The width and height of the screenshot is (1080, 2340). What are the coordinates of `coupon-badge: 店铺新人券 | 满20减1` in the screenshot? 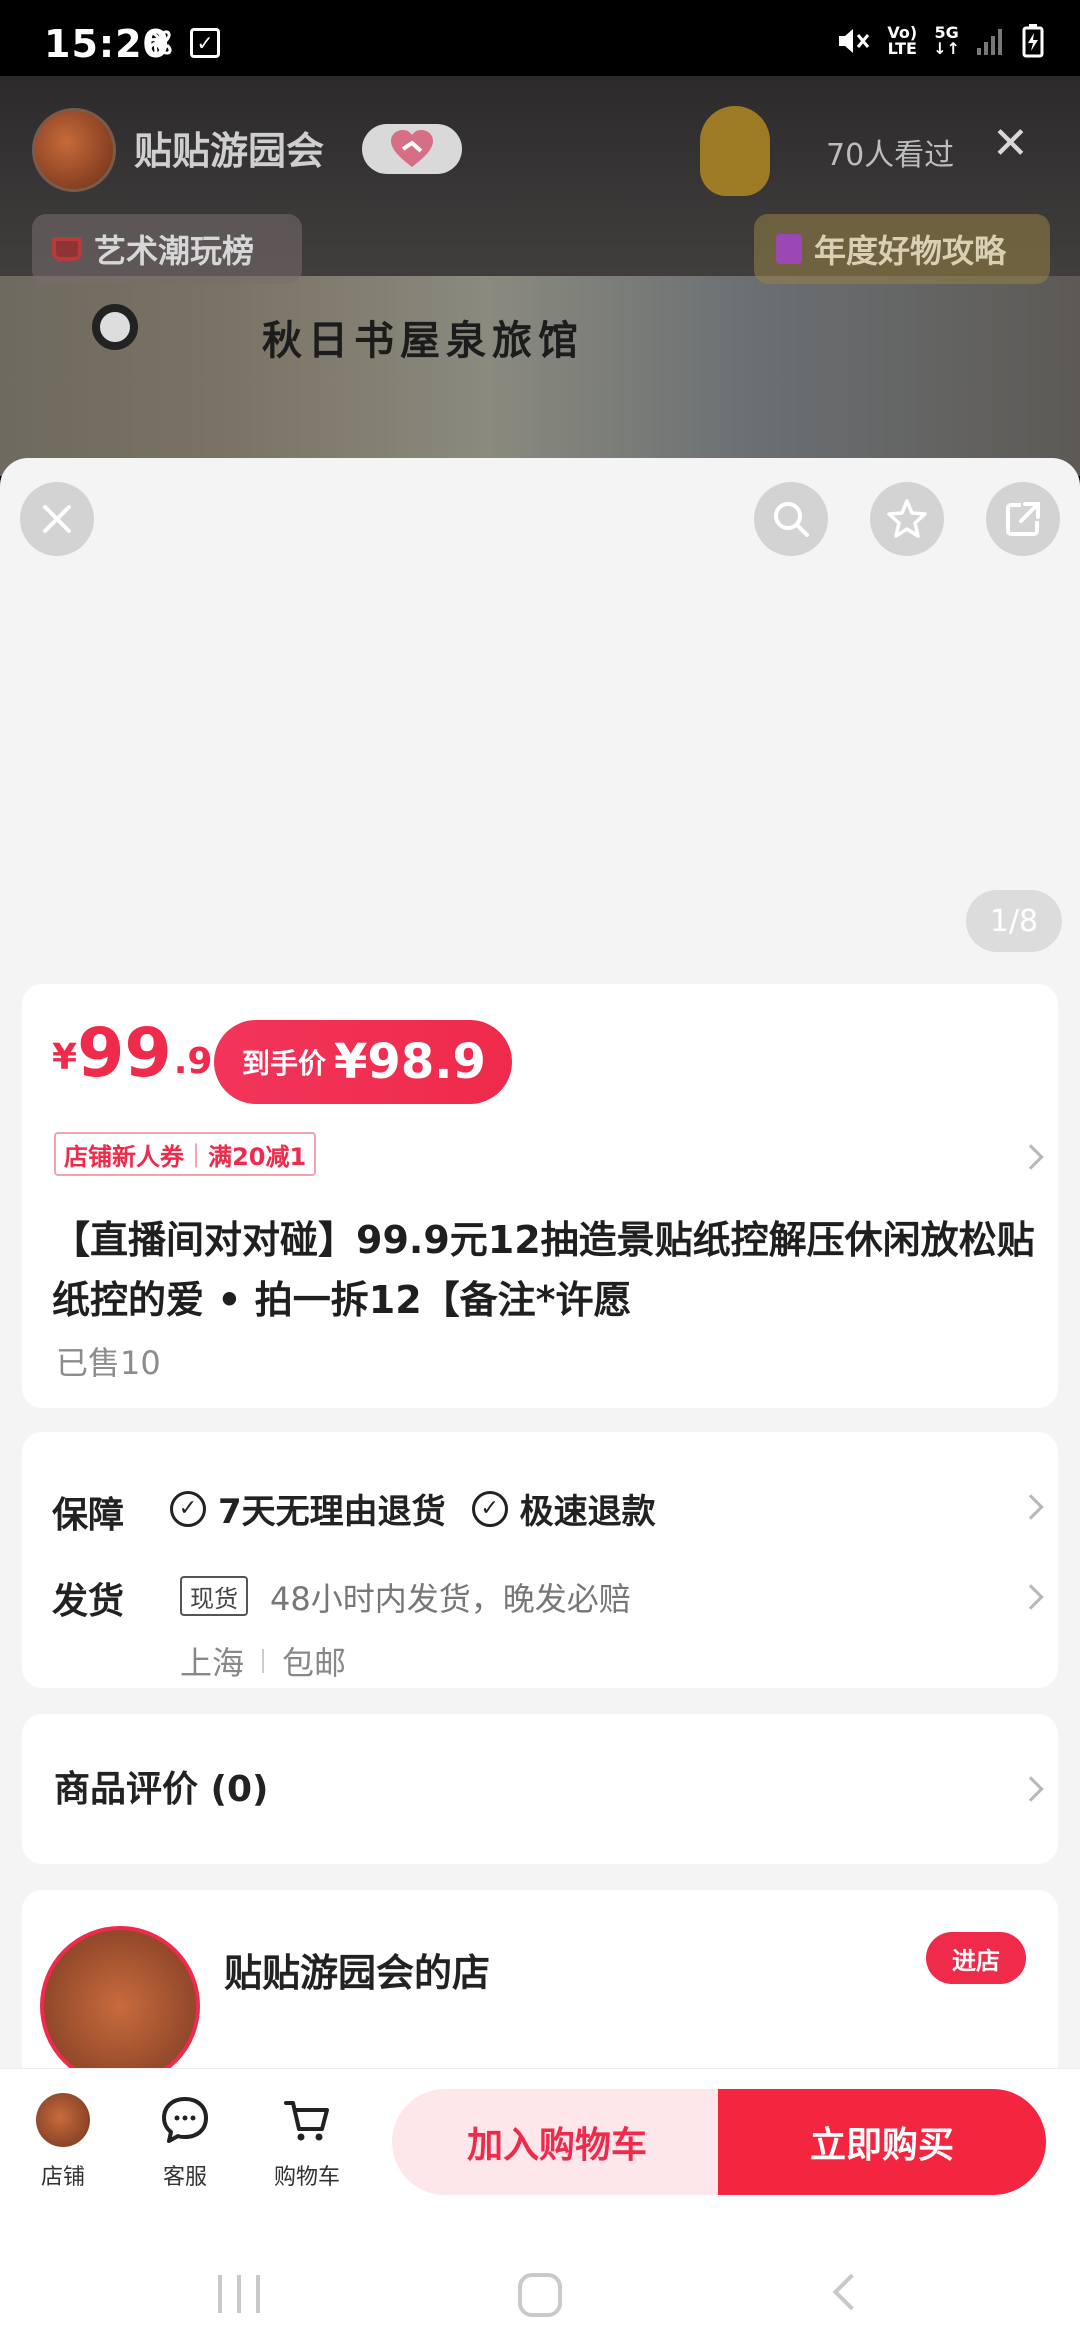 It's located at (185, 1154).